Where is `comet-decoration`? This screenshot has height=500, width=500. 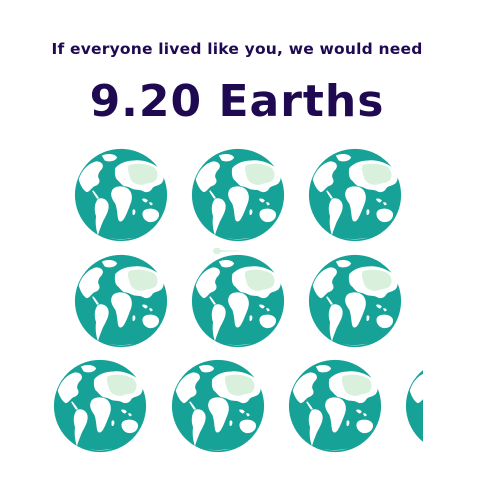
comet-decoration is located at coordinates (230, 247).